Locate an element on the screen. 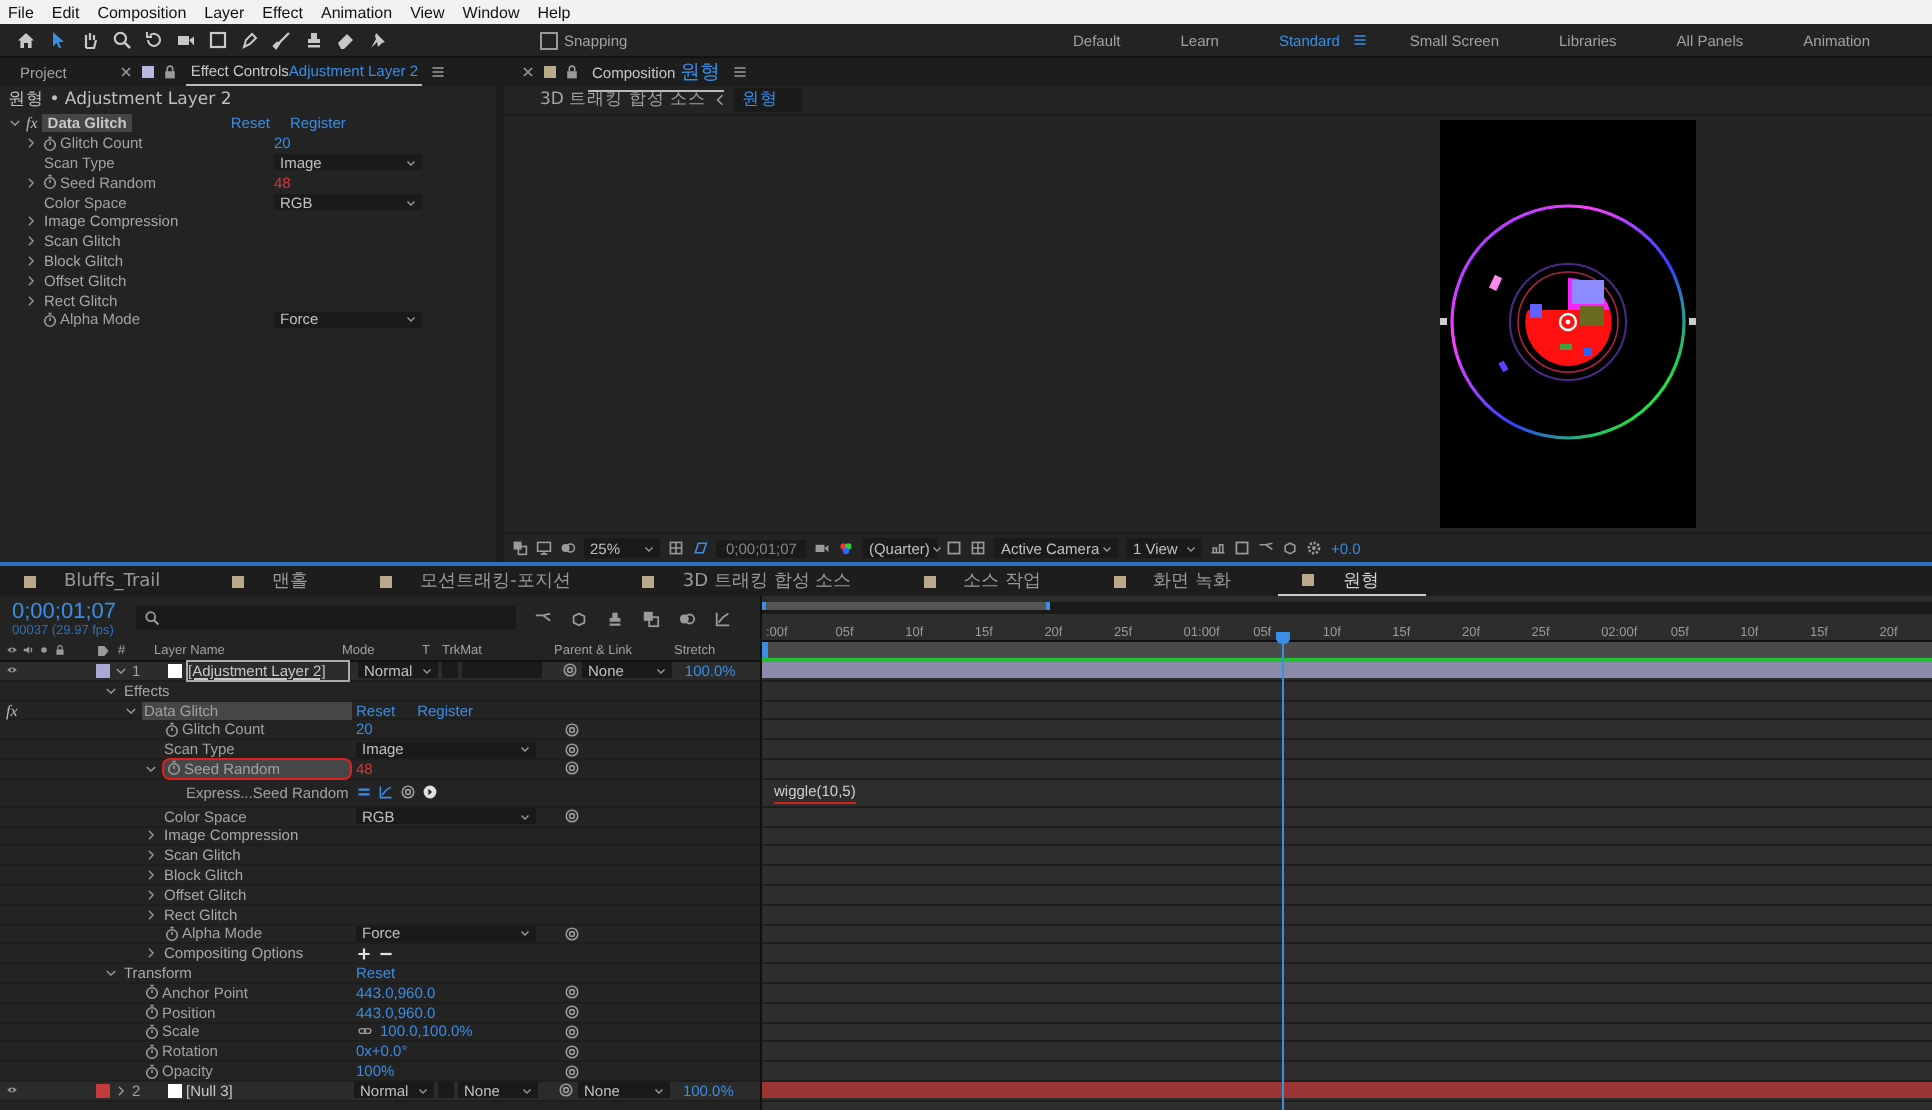 Image resolution: width=1932 pixels, height=1110 pixels. menu-item: Help is located at coordinates (554, 12).